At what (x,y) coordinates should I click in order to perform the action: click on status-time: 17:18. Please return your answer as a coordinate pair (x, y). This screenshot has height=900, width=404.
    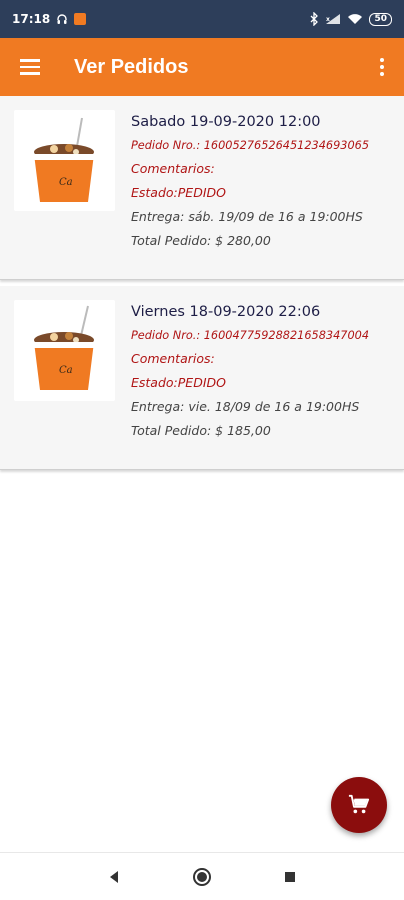
    Looking at the image, I should click on (31, 19).